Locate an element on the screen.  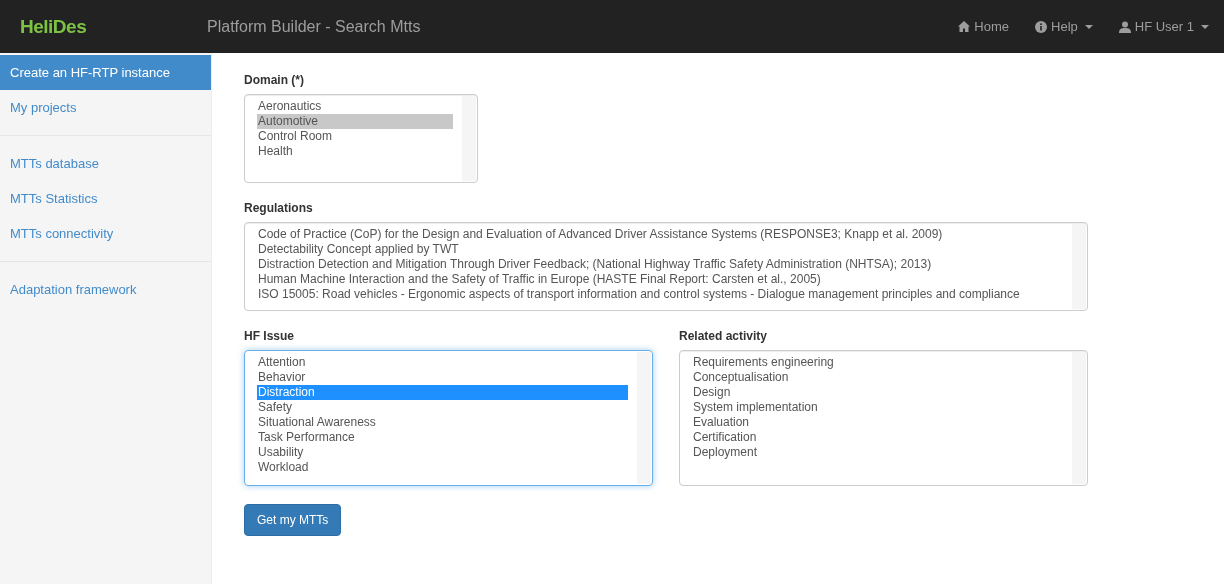
list-option: Behavior is located at coordinates (442, 377).